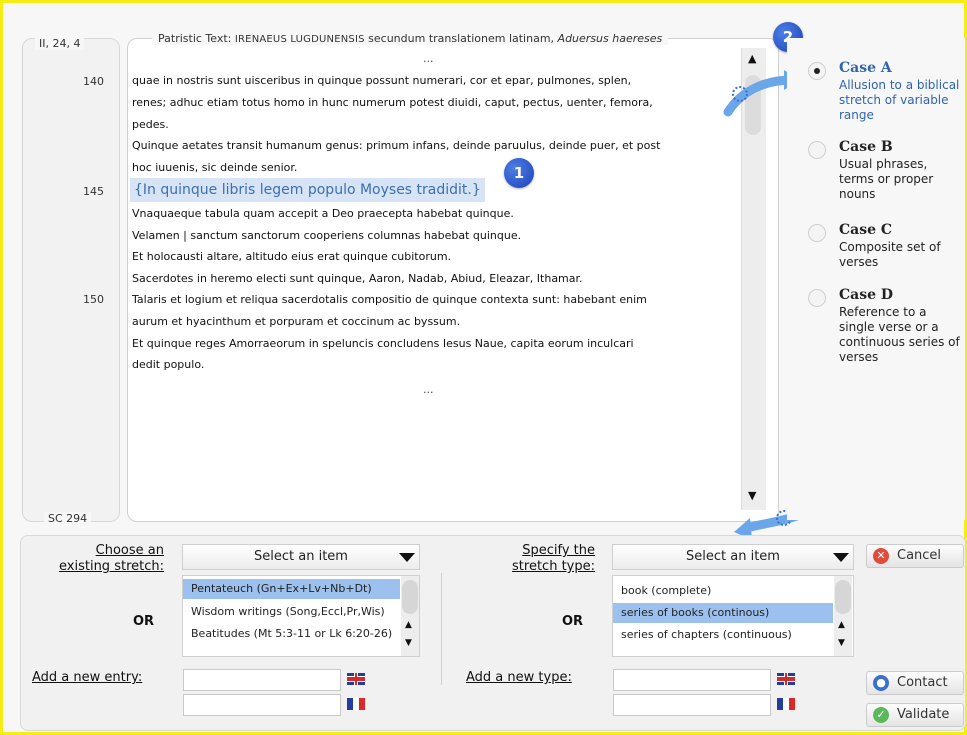 This screenshot has width=967, height=735. Describe the element at coordinates (410, 616) in the screenshot. I see `stretch-list-scrollbar: ▲ ▼` at that location.